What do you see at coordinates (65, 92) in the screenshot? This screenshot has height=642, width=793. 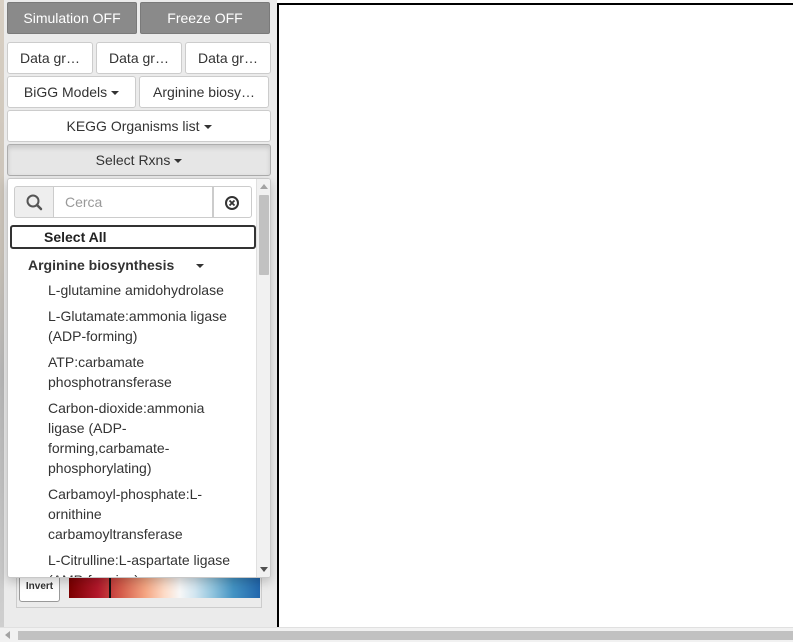 I see `bigg-models-label: BiGG Models` at bounding box center [65, 92].